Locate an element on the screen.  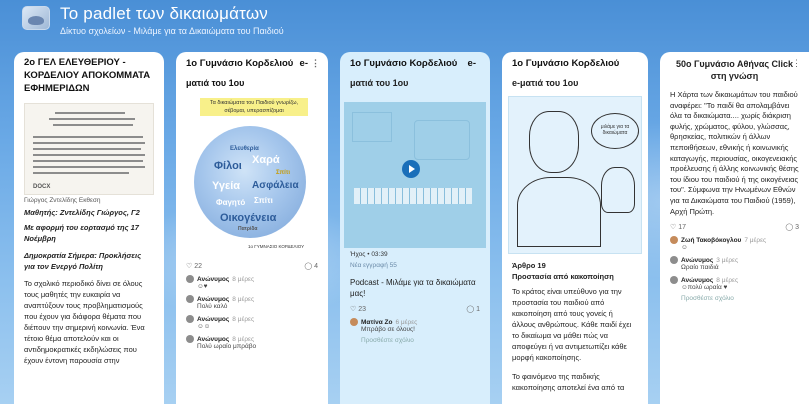
audio-duration: Ήχος • 03:39 is located at coordinates (369, 254).